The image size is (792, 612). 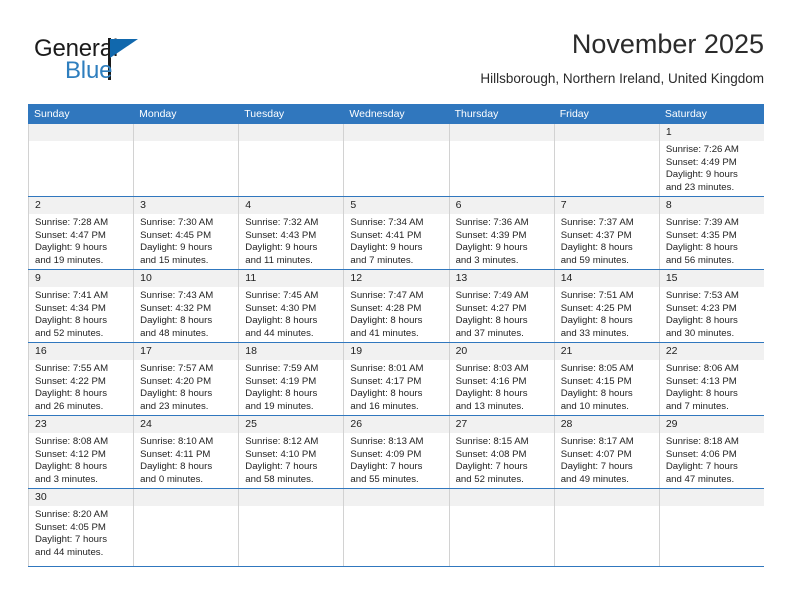 What do you see at coordinates (174, 406) in the screenshot?
I see `day-daylight2-text: and 23 minutes.` at bounding box center [174, 406].